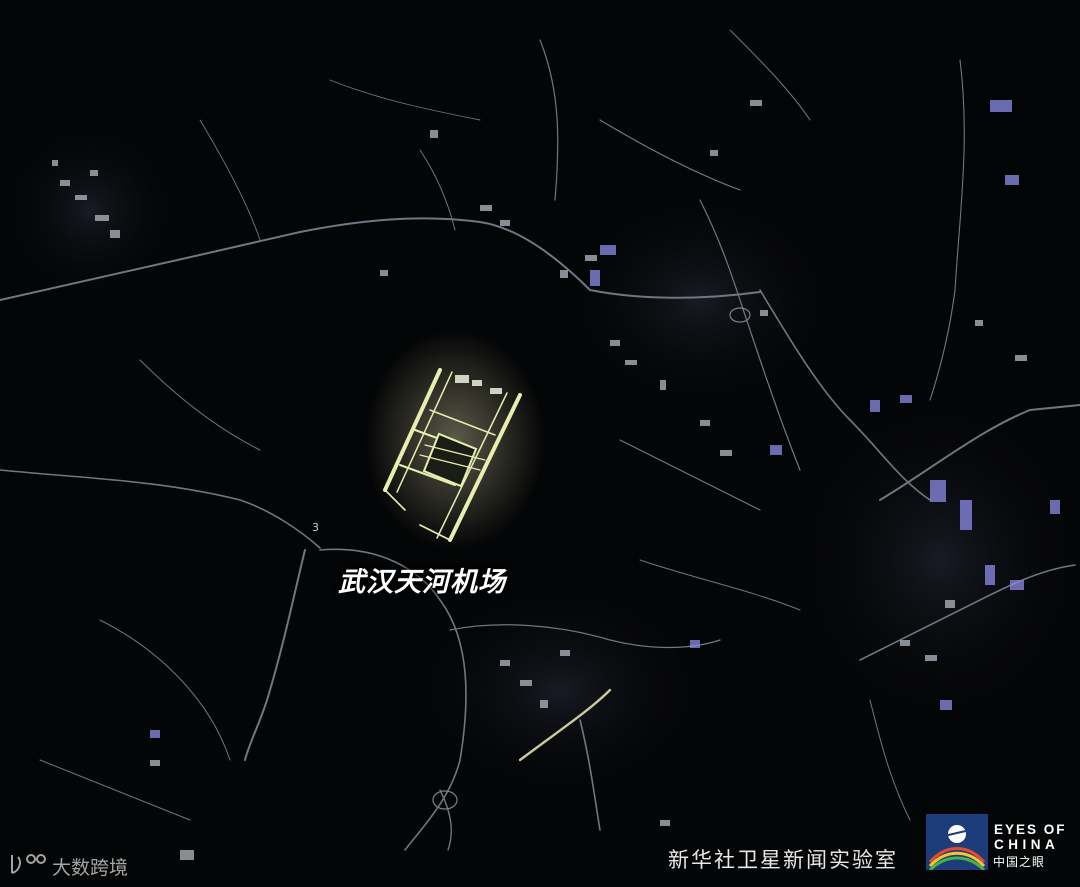  I want to click on logo-text-zh: 中国之眼, so click(1019, 862).